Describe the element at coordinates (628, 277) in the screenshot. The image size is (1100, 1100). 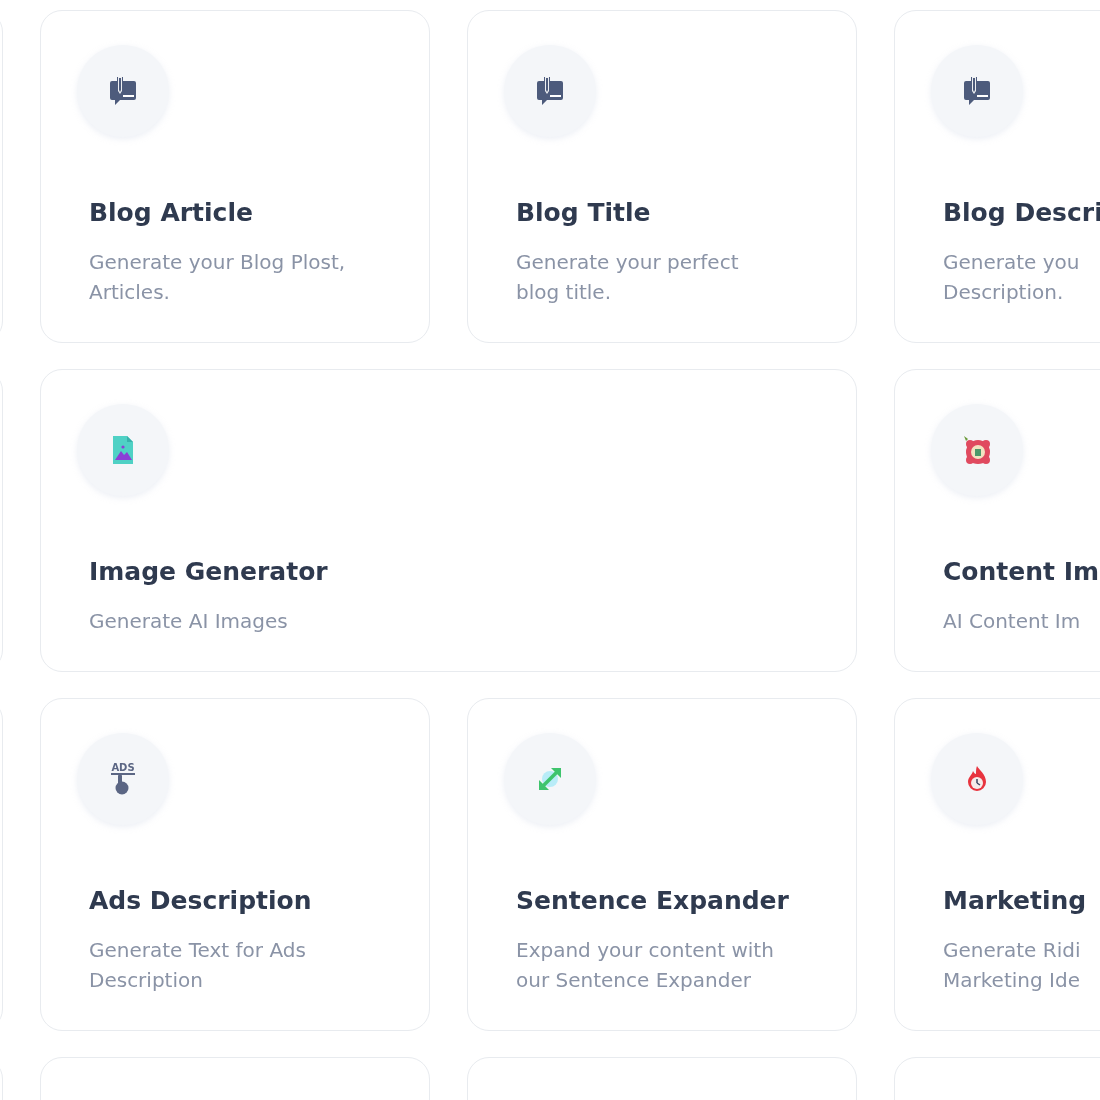
I see `card-description: Generate your perfect blog title.` at that location.